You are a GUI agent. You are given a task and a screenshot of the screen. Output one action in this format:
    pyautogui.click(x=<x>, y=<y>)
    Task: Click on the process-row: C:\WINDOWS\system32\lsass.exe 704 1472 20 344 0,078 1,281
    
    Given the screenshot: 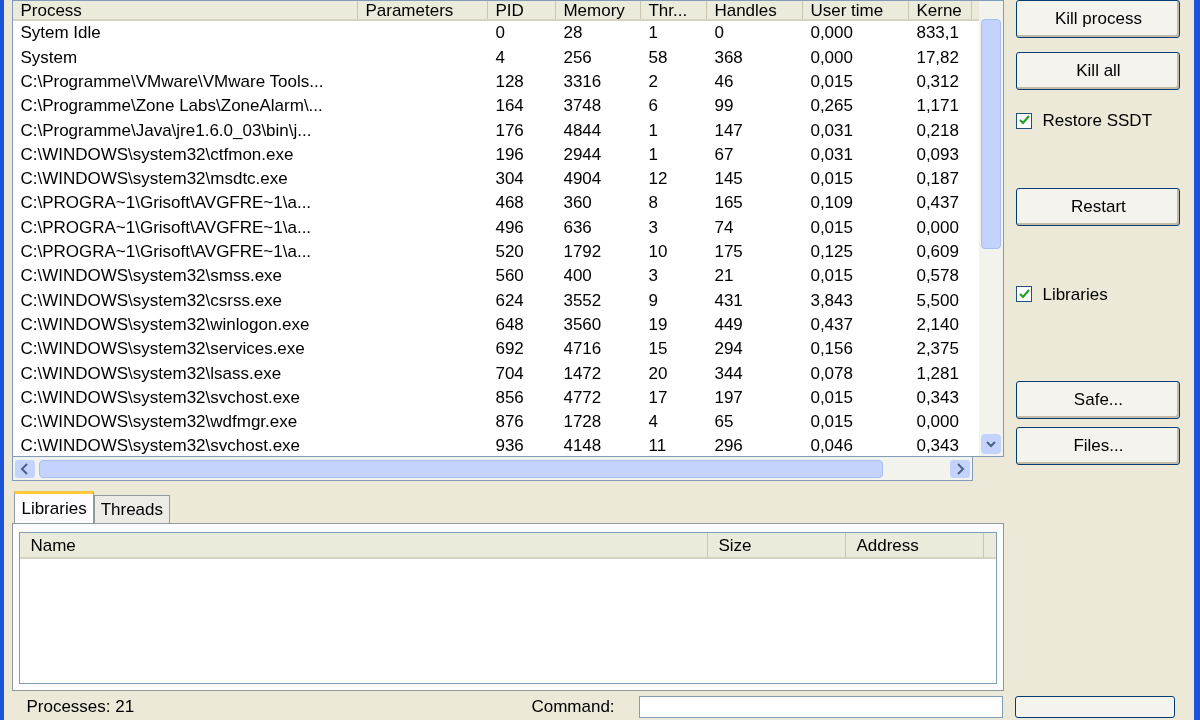 What is the action you would take?
    pyautogui.click(x=496, y=373)
    